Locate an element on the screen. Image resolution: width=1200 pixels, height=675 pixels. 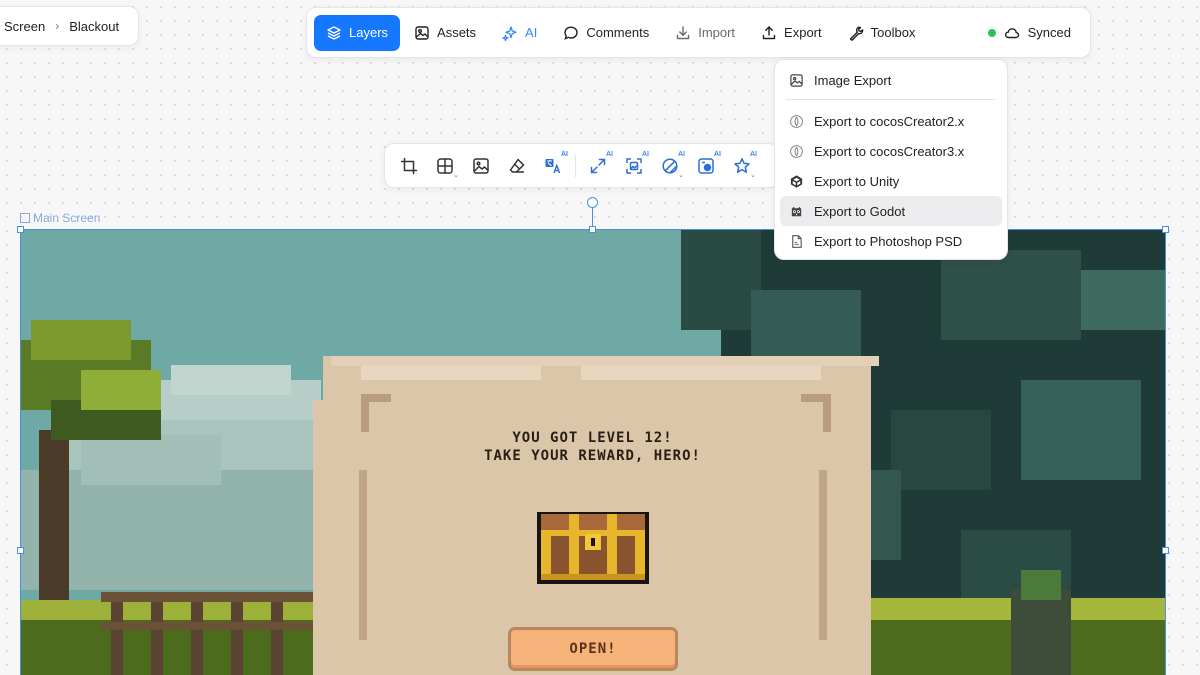
wrench-icon is located at coordinates (856, 33).